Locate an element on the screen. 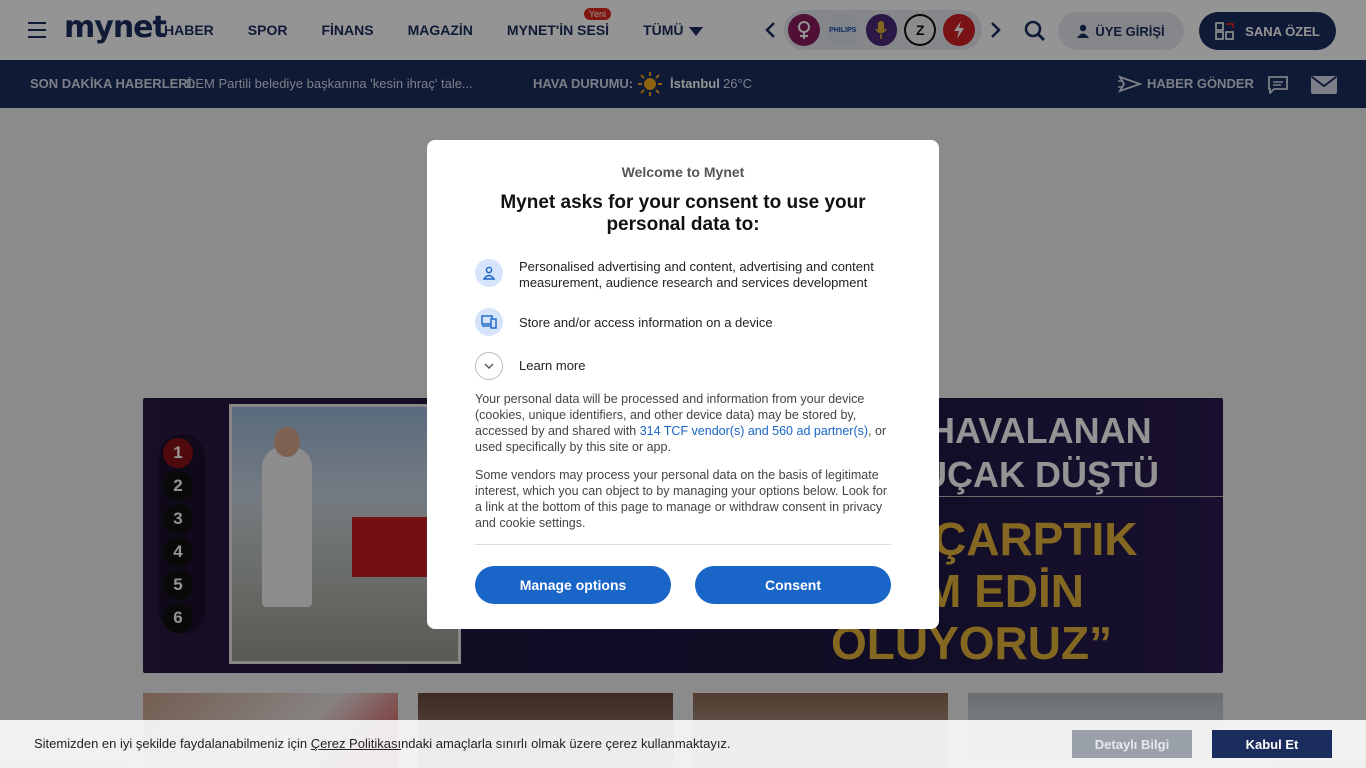 This screenshot has height=768, width=1366. dialog-welcome: Welcome to Mynet is located at coordinates (683, 172).